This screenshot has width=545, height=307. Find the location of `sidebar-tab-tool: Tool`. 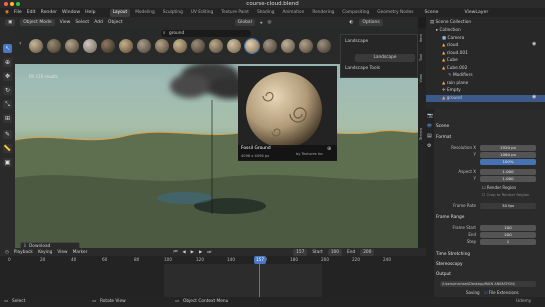

sidebar-tab-tool: Tool is located at coordinates (422, 57).